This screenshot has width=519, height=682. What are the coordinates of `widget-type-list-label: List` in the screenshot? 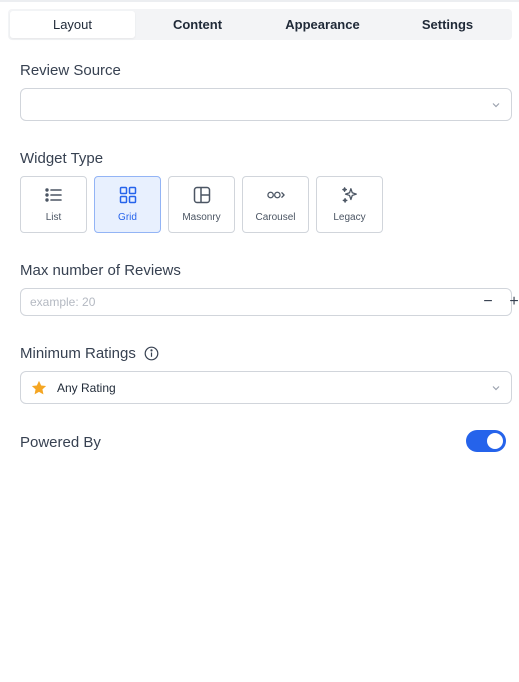 It's located at (53, 217).